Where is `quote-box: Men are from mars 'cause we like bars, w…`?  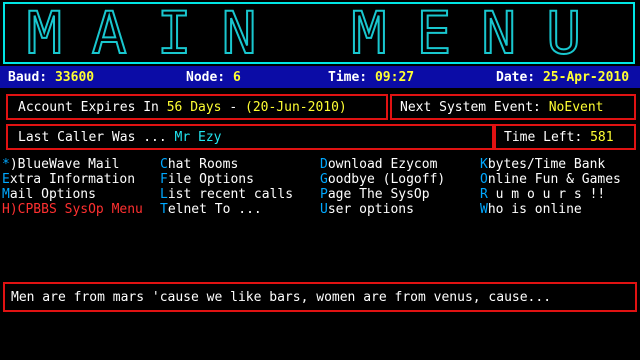
quote-box: Men are from mars 'cause we like bars, w… is located at coordinates (320, 297).